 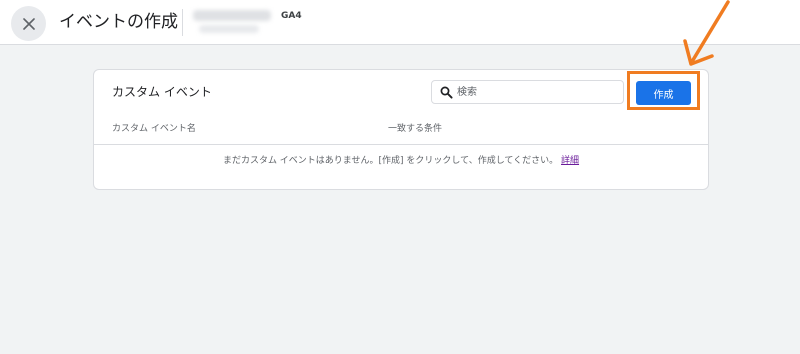 What do you see at coordinates (570, 161) in the screenshot?
I see `details-link: 詳細` at bounding box center [570, 161].